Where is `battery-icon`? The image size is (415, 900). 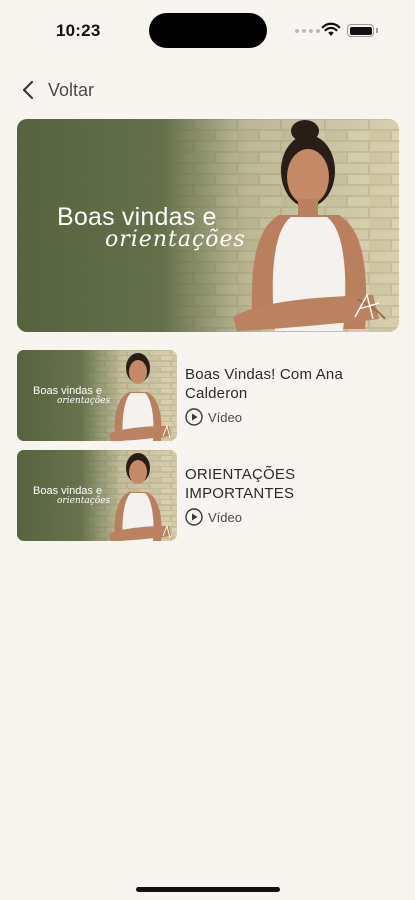
battery-icon is located at coordinates (360, 30).